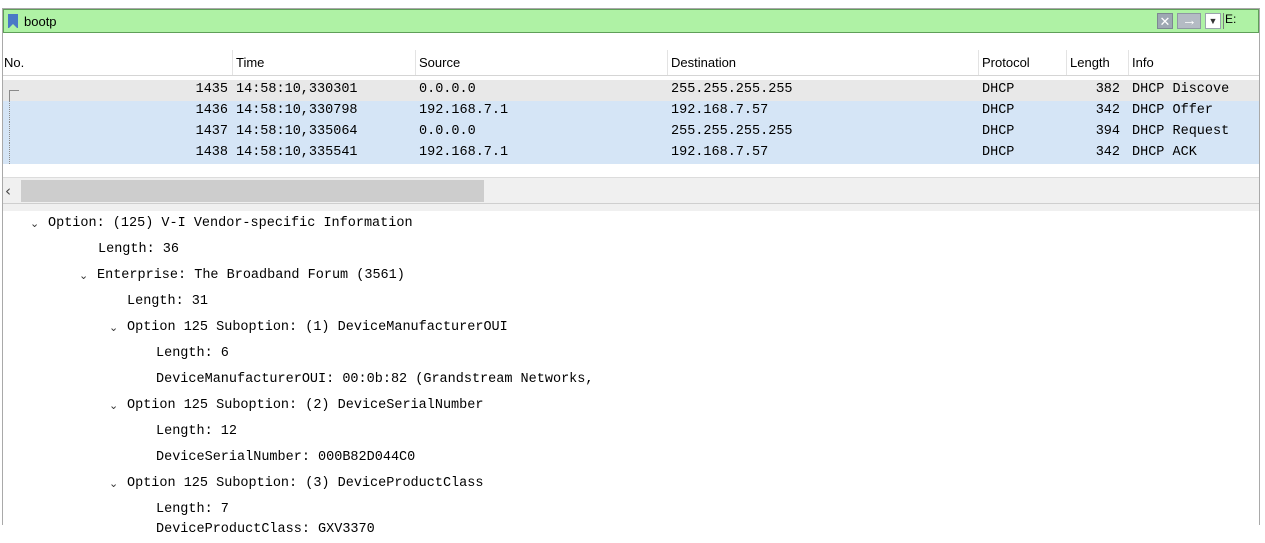 The image size is (1265, 543). What do you see at coordinates (1173, 110) in the screenshot?
I see `packet-info: DHCP Offer` at bounding box center [1173, 110].